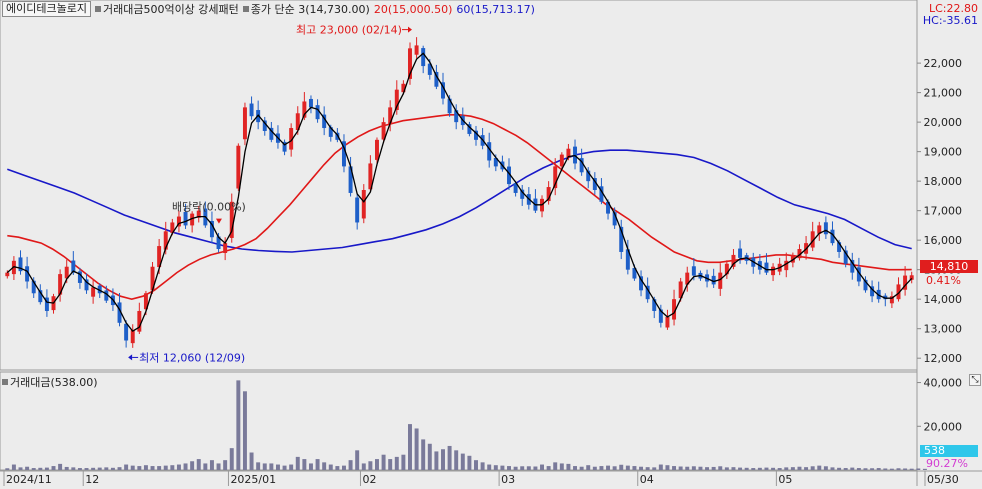 The image size is (982, 489). What do you see at coordinates (495, 9) in the screenshot?
I see `ma60-label: 60(15,713.17)` at bounding box center [495, 9].